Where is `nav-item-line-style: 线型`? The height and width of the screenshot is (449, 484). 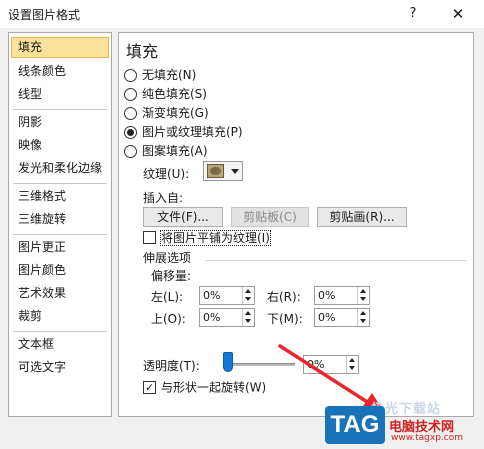
nav-item-line-style: 线型 is located at coordinates (60, 94).